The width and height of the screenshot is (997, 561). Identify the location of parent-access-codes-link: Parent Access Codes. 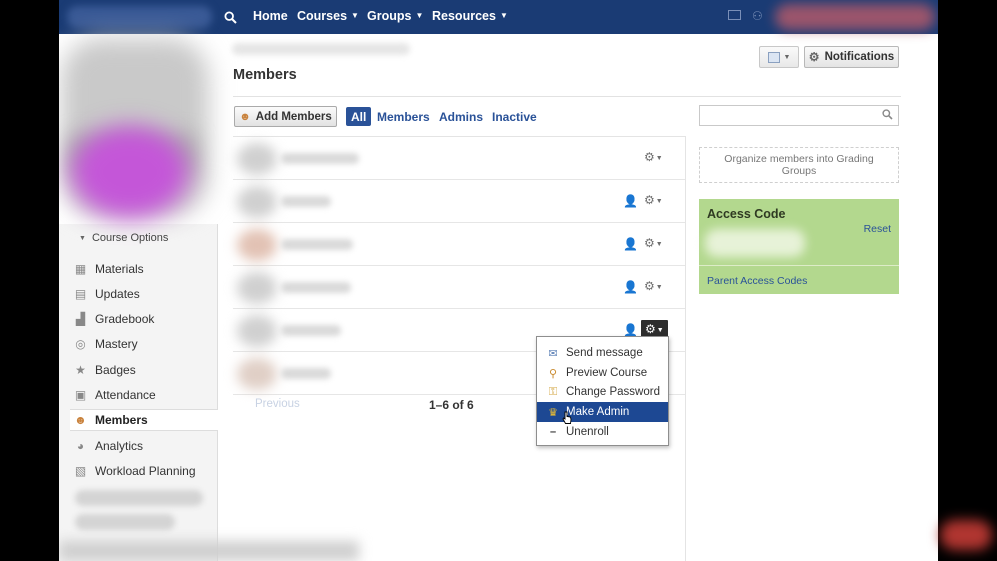
(757, 281).